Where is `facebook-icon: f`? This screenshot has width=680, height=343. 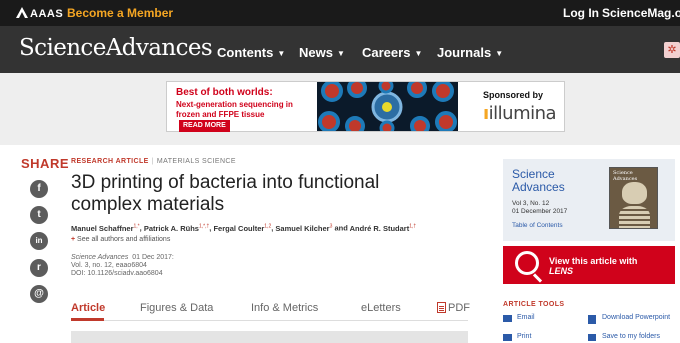
facebook-icon: f is located at coordinates (39, 189).